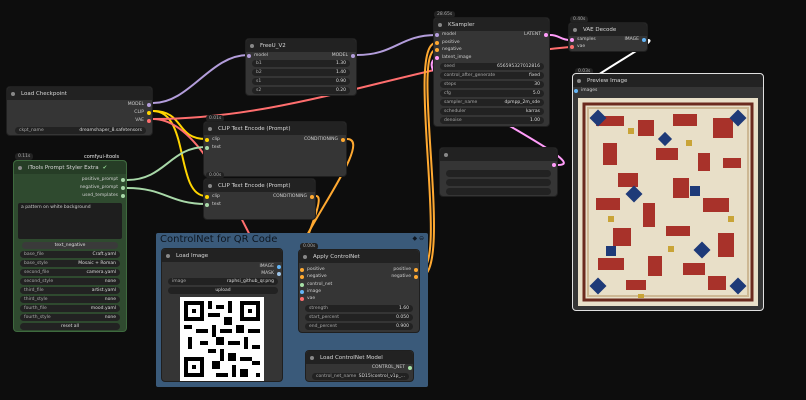  I want to click on start-percent-widget: start_percent 0.050, so click(359, 317).